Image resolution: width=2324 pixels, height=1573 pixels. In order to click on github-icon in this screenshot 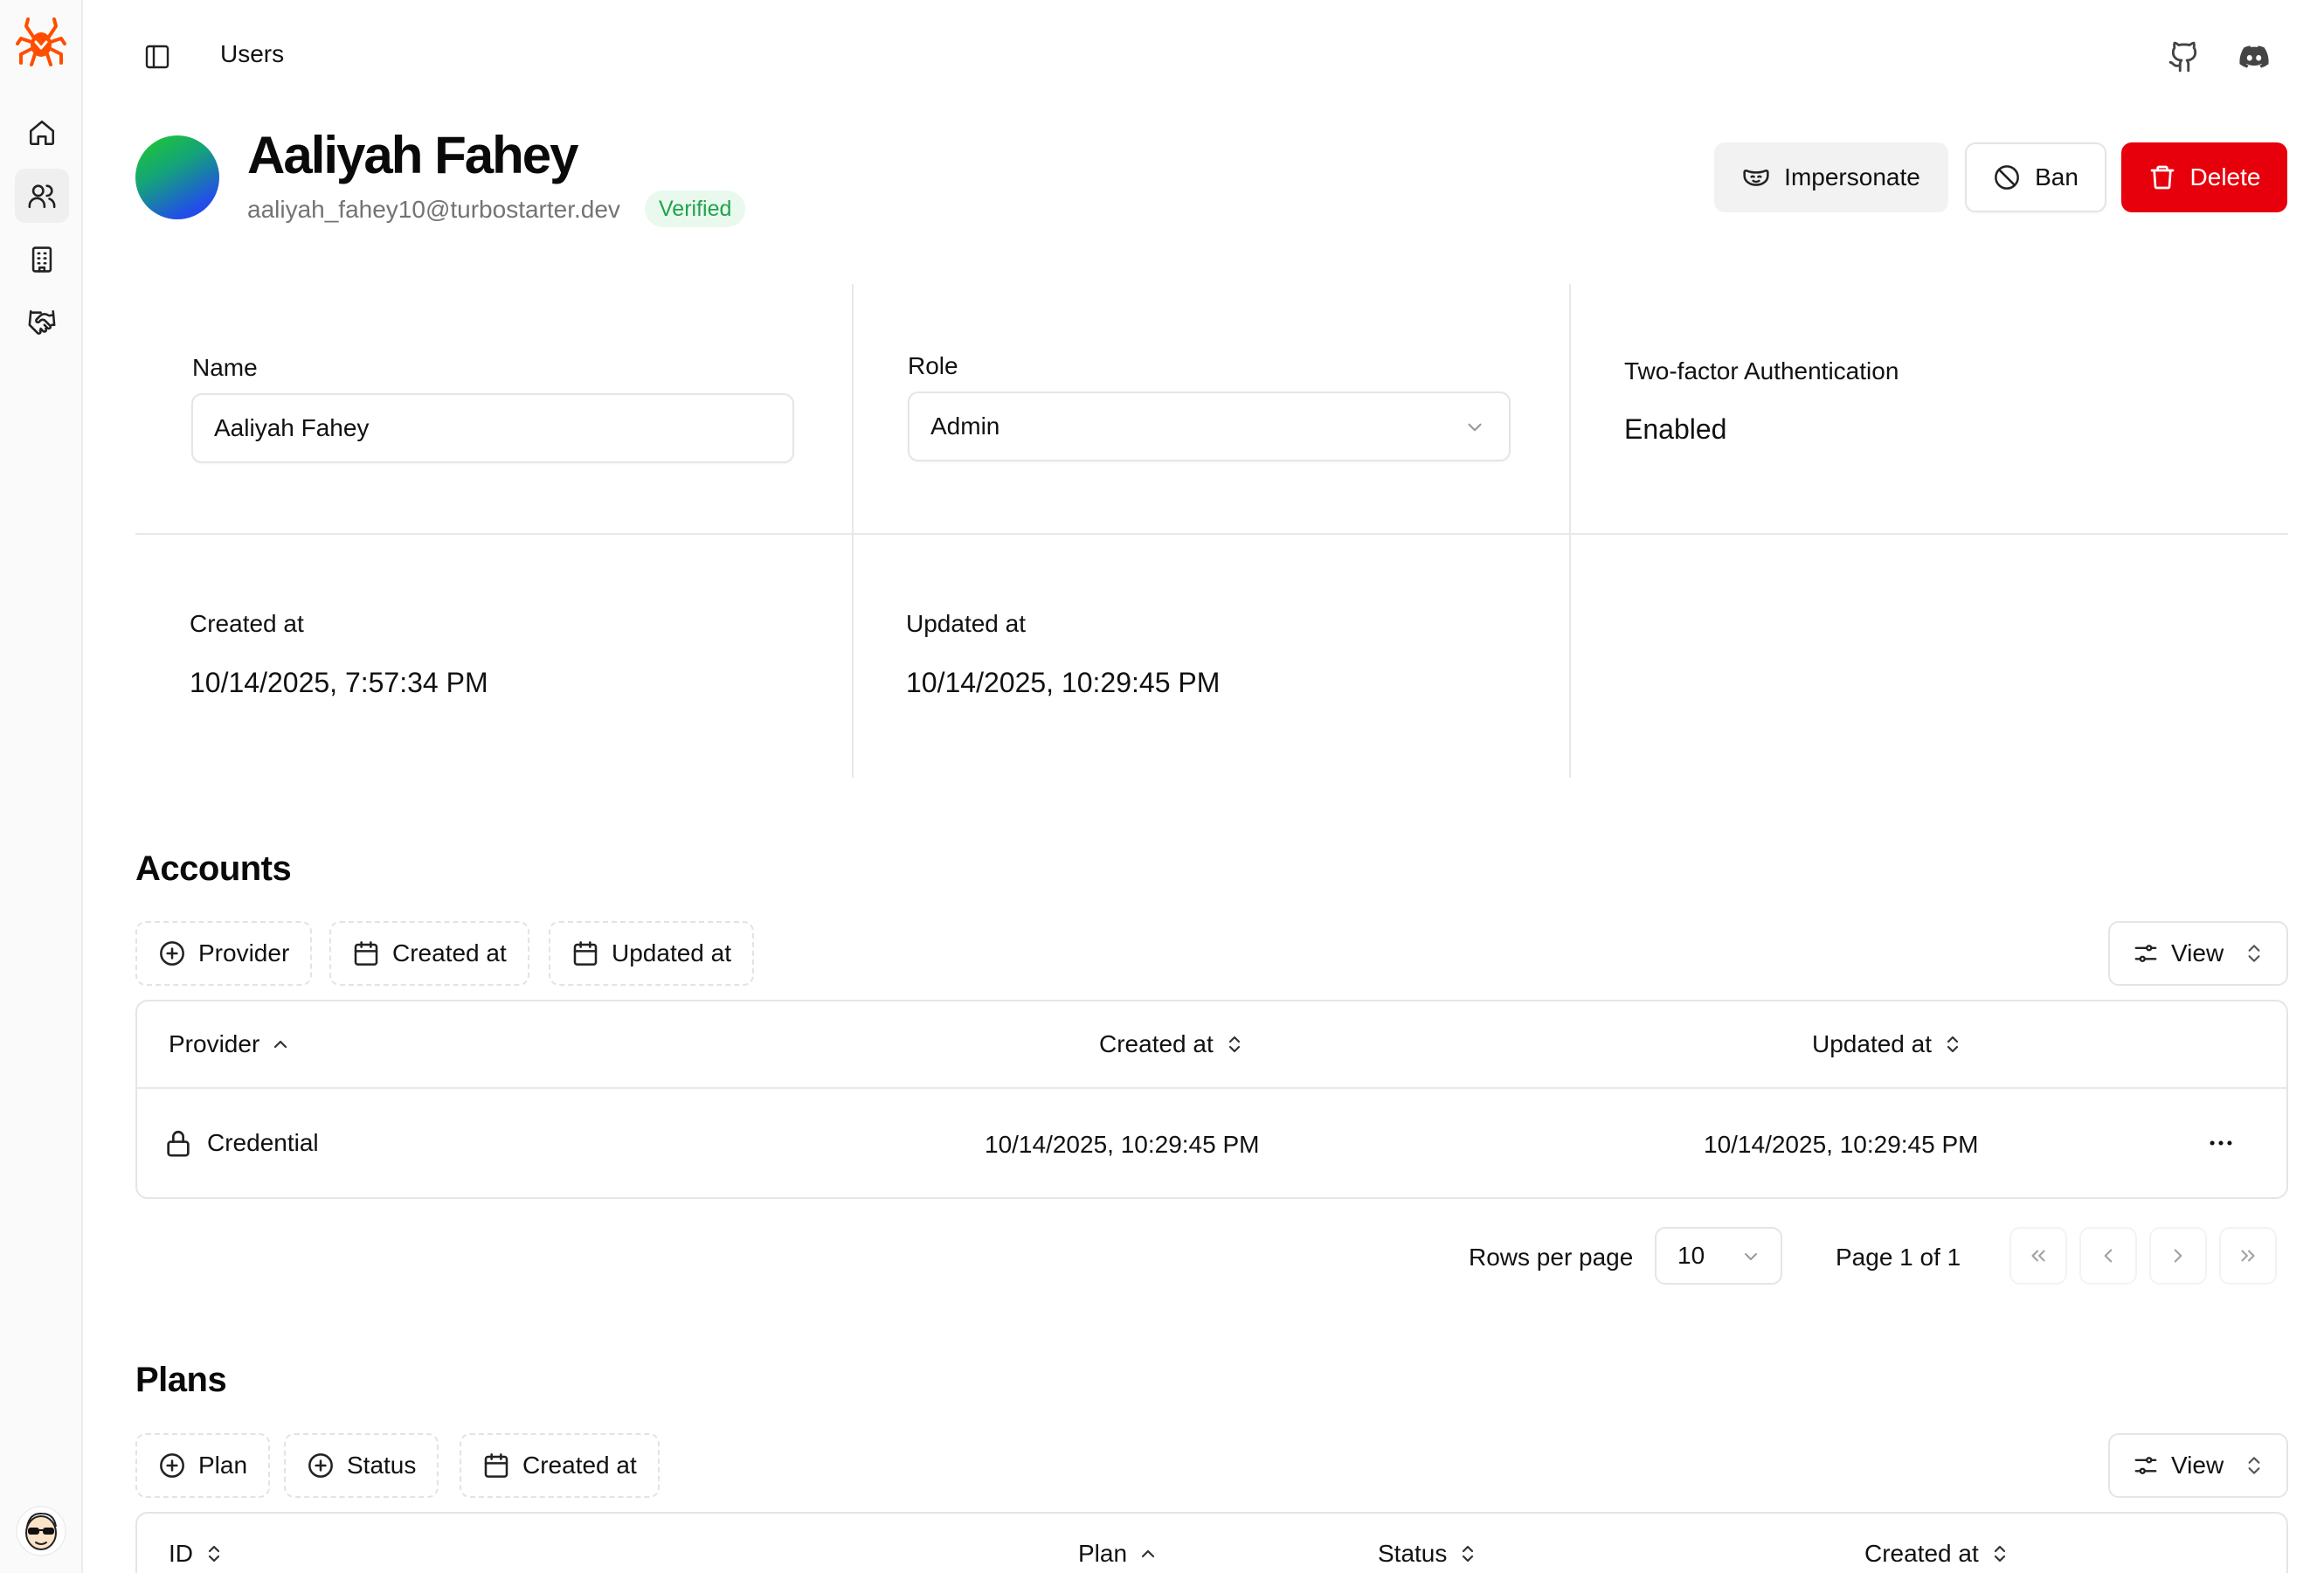, I will do `click(2183, 57)`.